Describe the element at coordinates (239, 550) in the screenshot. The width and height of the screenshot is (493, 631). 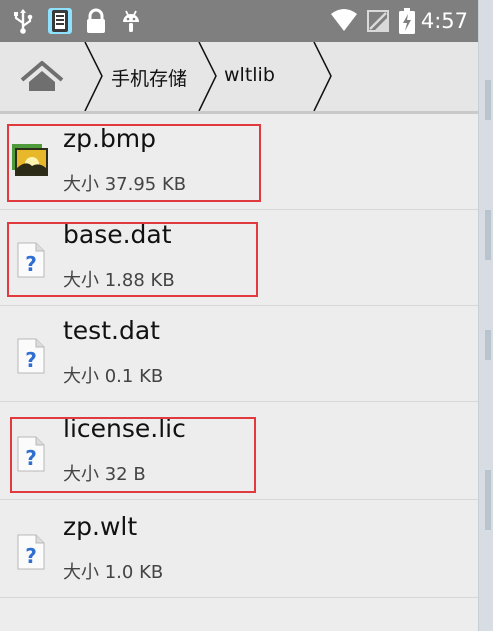
I see `list-item-zp-wlt: ? zp.wlt 大小 1.0 KB` at that location.